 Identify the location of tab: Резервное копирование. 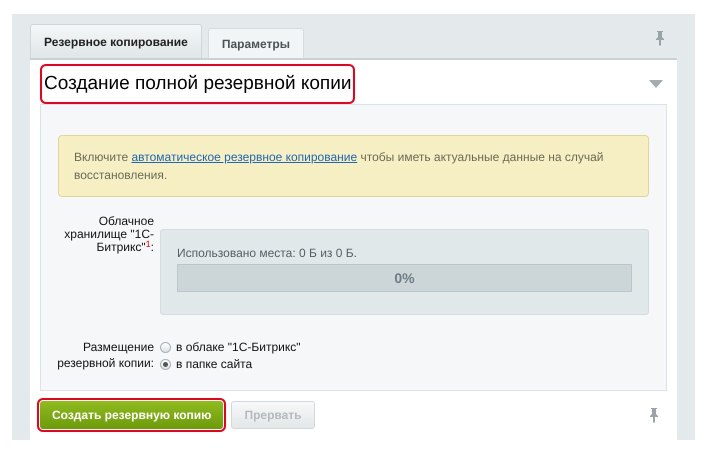
(116, 41).